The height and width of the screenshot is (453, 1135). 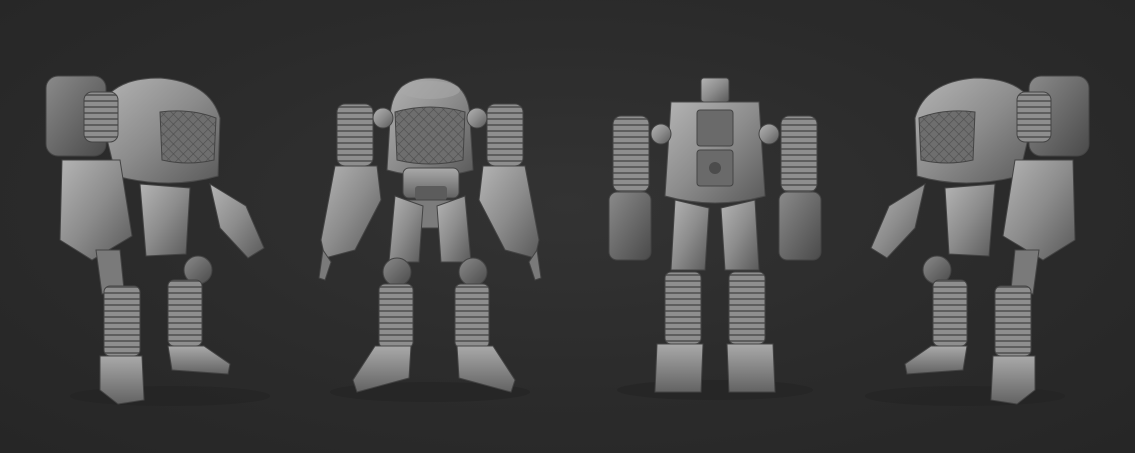 What do you see at coordinates (430, 239) in the screenshot?
I see `robot-front-model` at bounding box center [430, 239].